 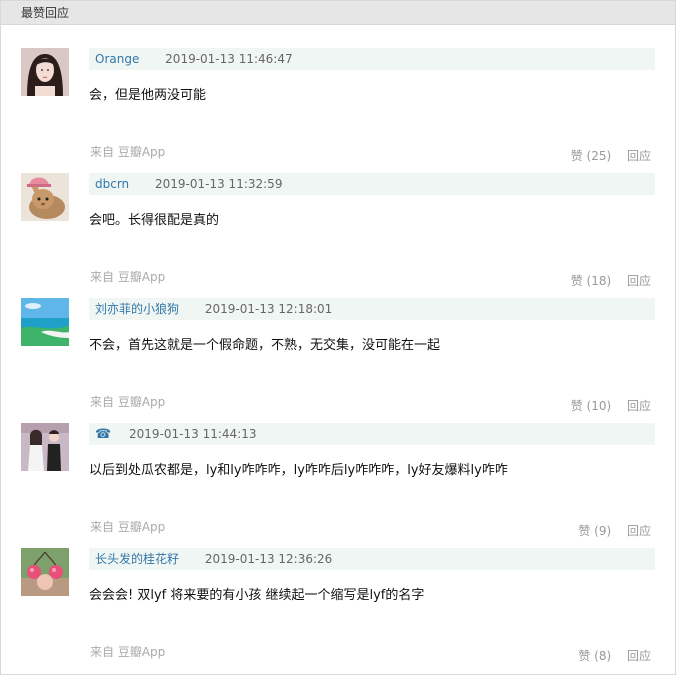 What do you see at coordinates (45, 447) in the screenshot?
I see `avatar-couple-icon` at bounding box center [45, 447].